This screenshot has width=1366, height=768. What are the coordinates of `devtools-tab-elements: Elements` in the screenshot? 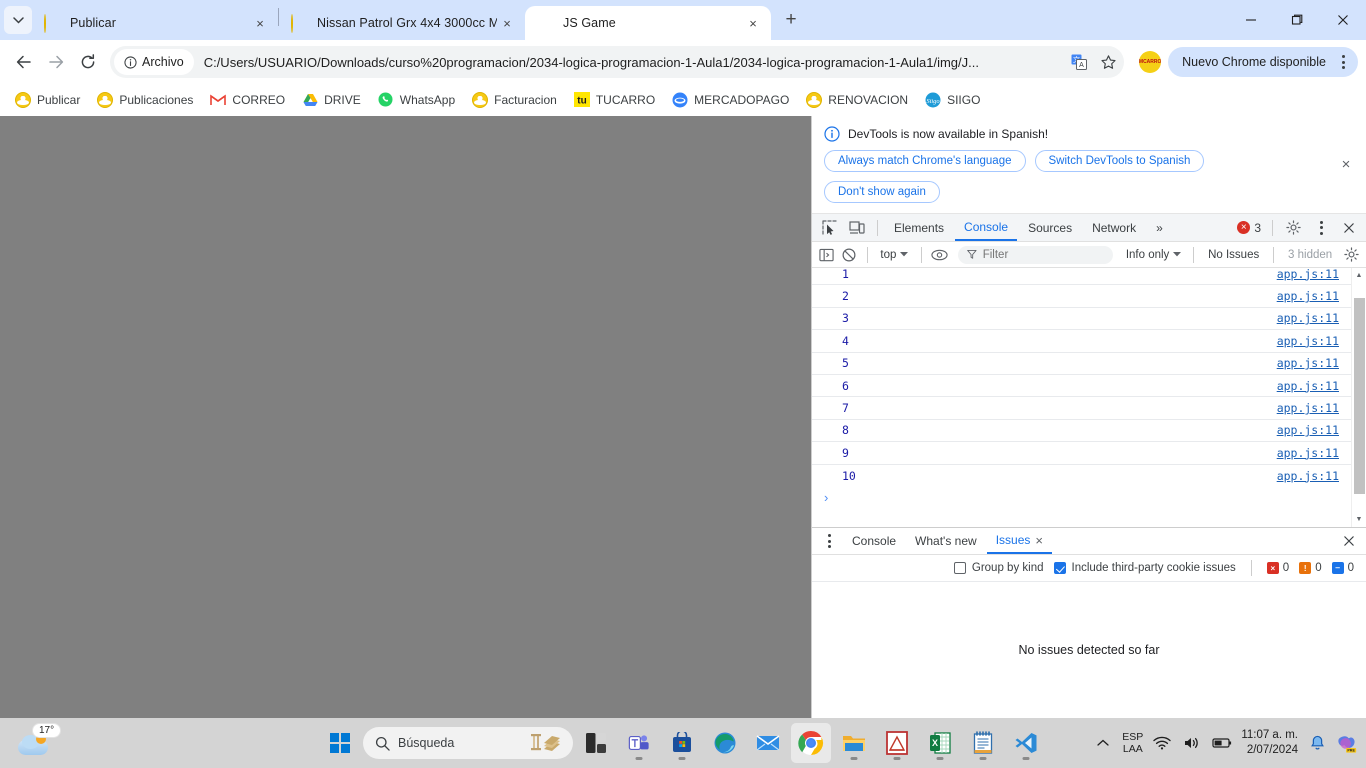 It's located at (919, 227).